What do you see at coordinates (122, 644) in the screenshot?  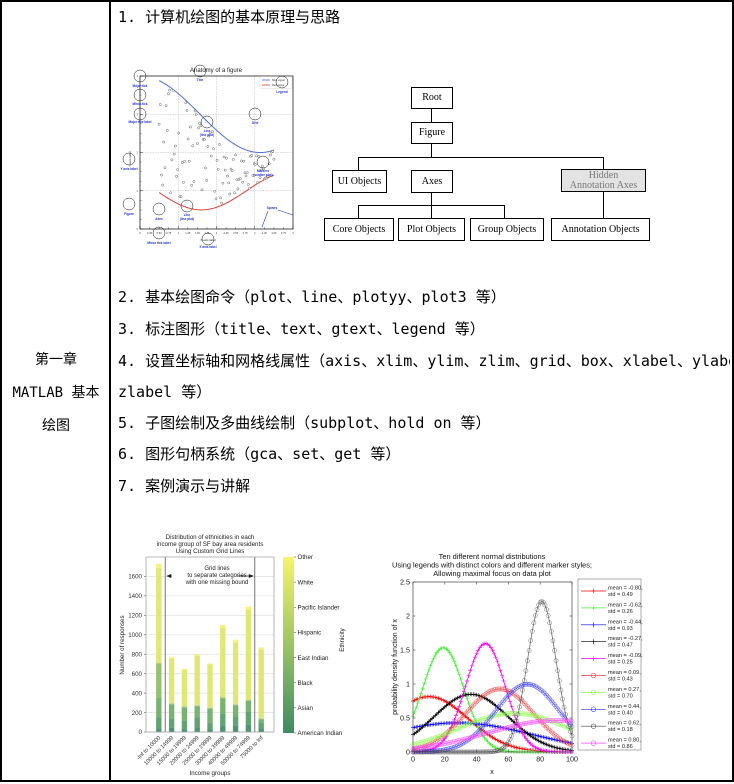 I see `y-axis-label: Number of responses` at bounding box center [122, 644].